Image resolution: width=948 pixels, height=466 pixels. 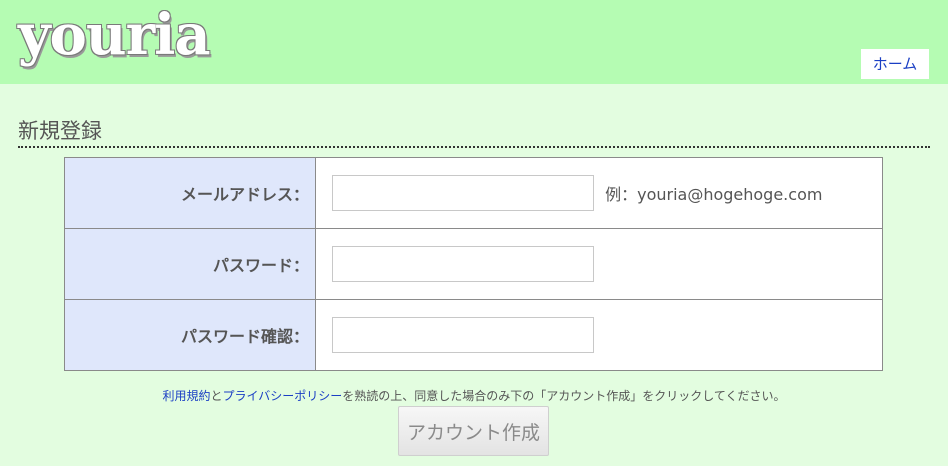 What do you see at coordinates (216, 396) in the screenshot?
I see `notice-and: と` at bounding box center [216, 396].